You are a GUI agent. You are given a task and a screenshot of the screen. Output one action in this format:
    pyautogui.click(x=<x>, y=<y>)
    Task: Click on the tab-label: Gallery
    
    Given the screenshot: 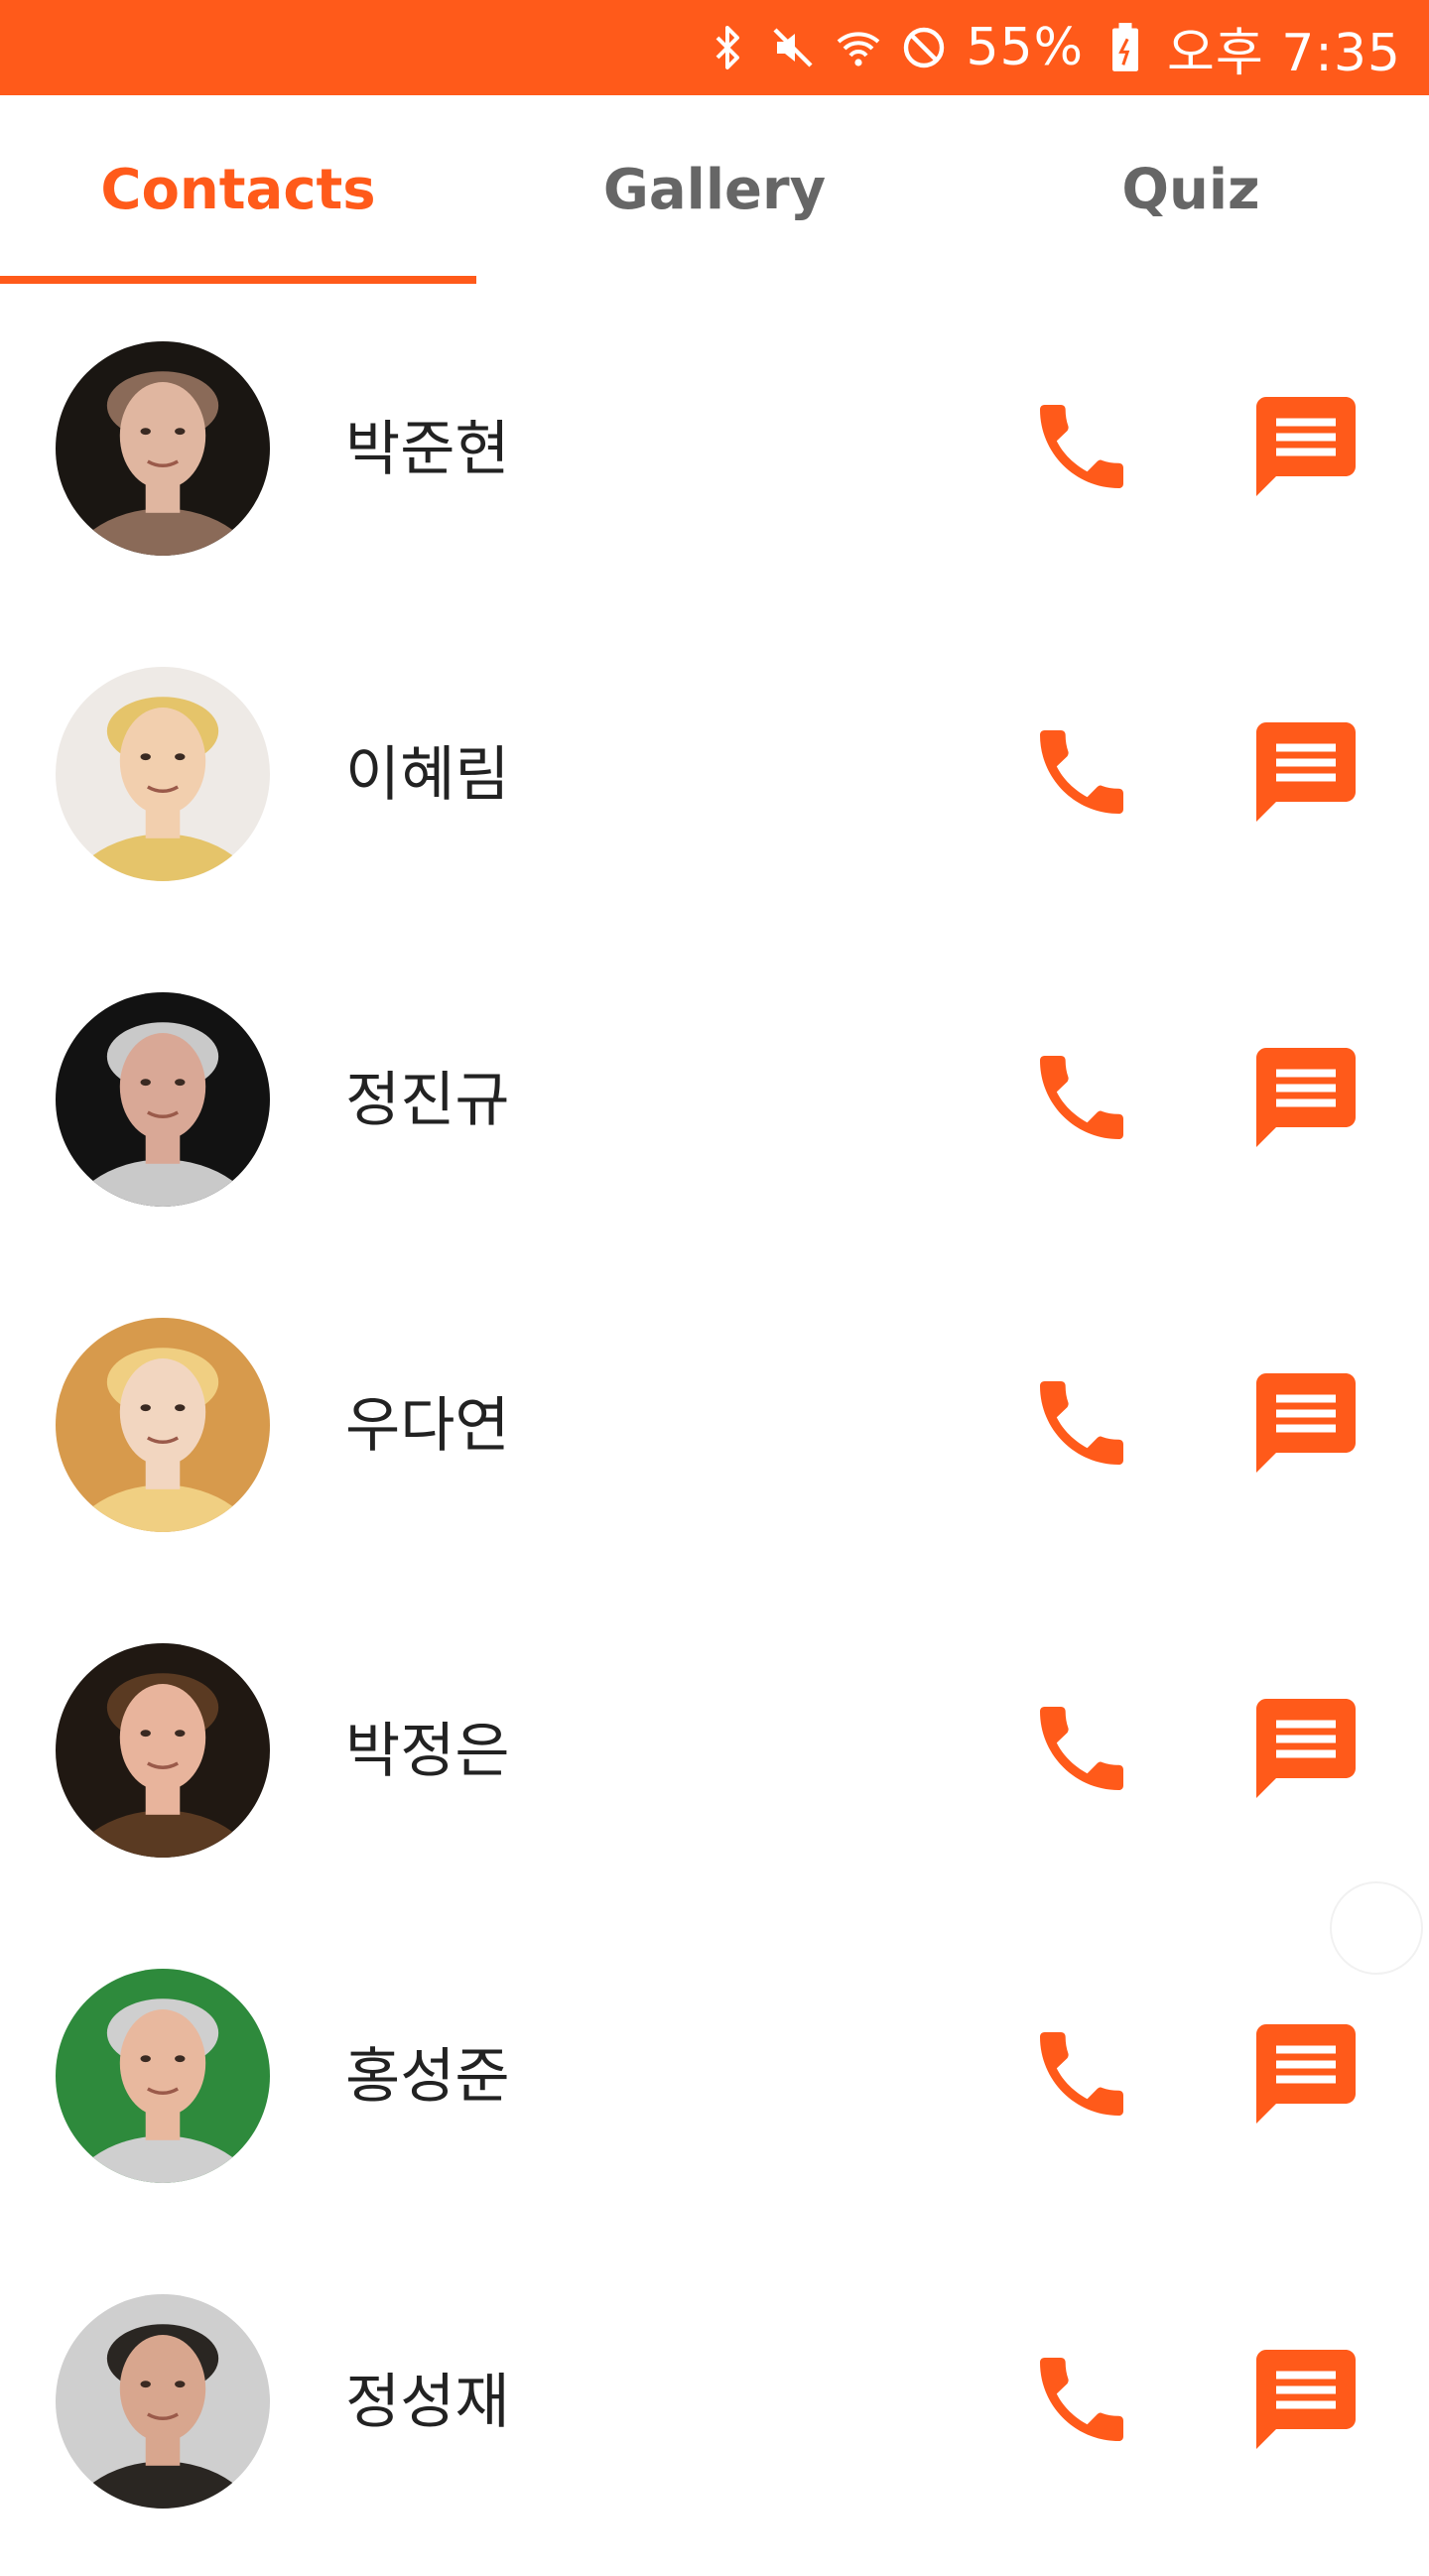 What is the action you would take?
    pyautogui.click(x=714, y=190)
    